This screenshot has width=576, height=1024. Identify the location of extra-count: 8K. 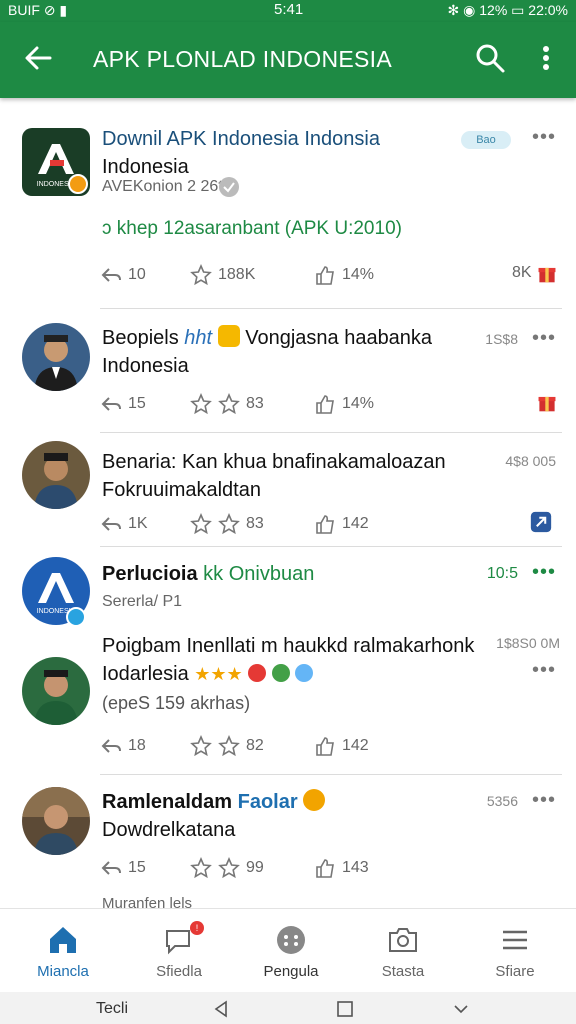
(522, 273).